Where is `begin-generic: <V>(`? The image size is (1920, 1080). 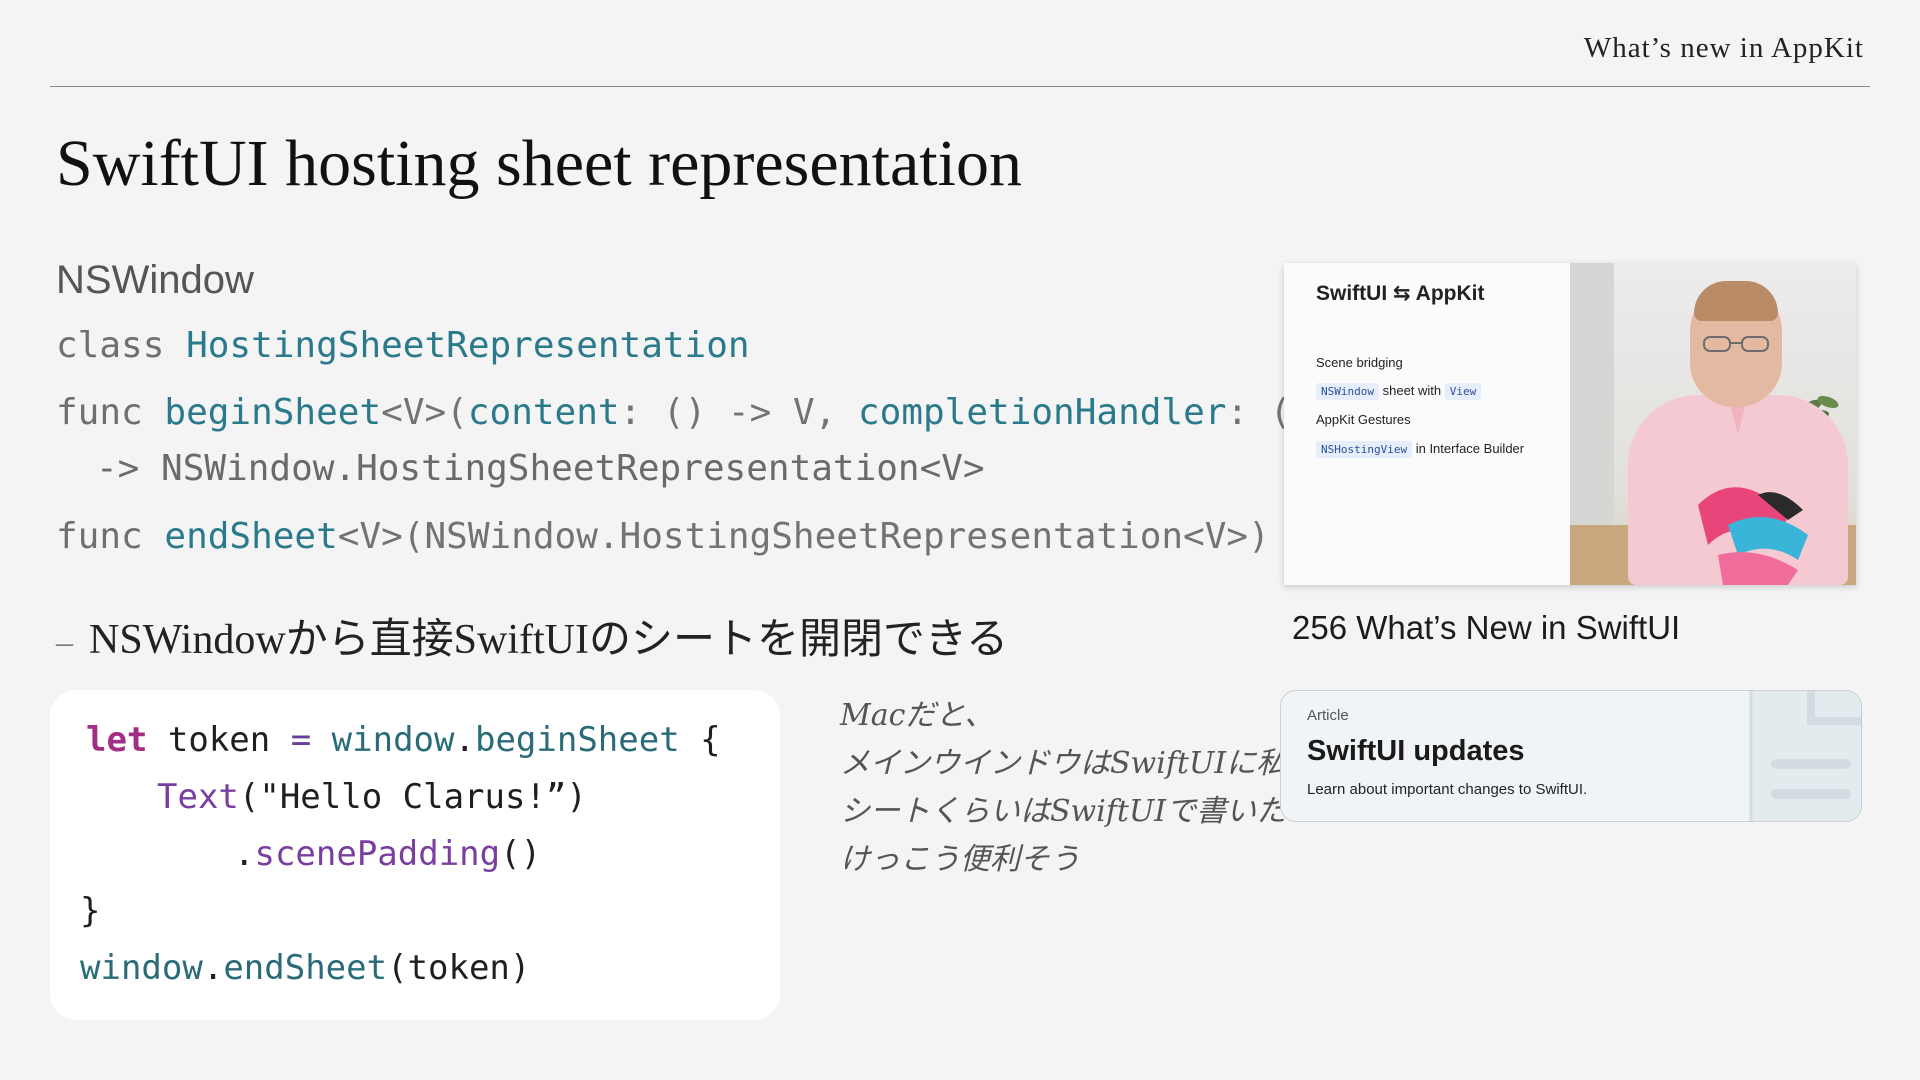 begin-generic: <V>( is located at coordinates (424, 412).